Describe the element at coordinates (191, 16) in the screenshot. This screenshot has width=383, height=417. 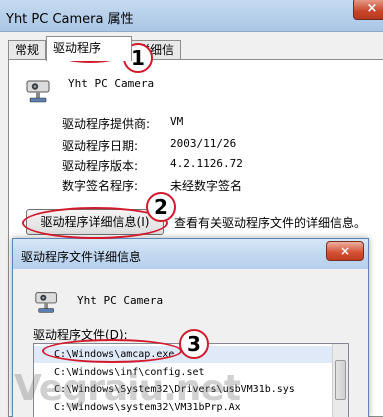
I see `window-titlebar: Yht PC Camera 属性 ×` at that location.